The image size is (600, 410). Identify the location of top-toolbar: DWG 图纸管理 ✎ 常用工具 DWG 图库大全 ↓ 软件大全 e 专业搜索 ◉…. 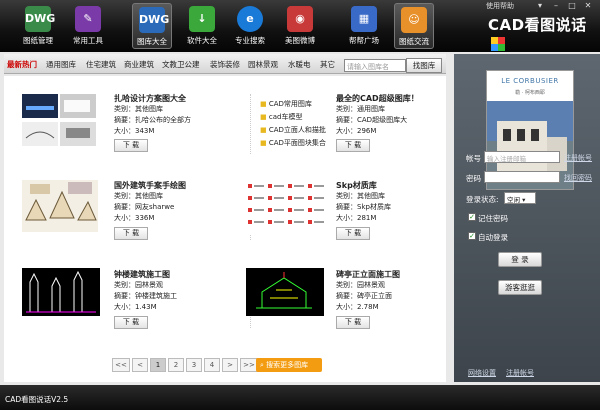
(300, 26).